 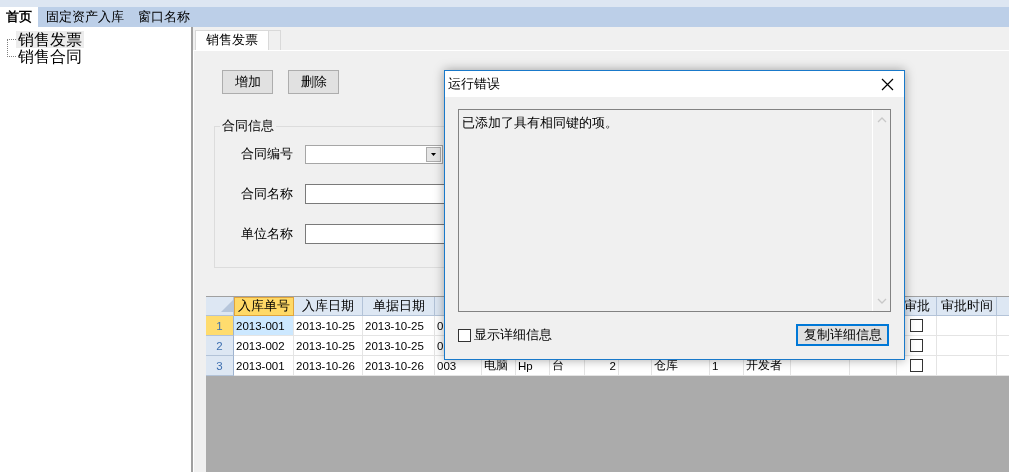 What do you see at coordinates (247, 82) in the screenshot?
I see `add-button: 增加` at bounding box center [247, 82].